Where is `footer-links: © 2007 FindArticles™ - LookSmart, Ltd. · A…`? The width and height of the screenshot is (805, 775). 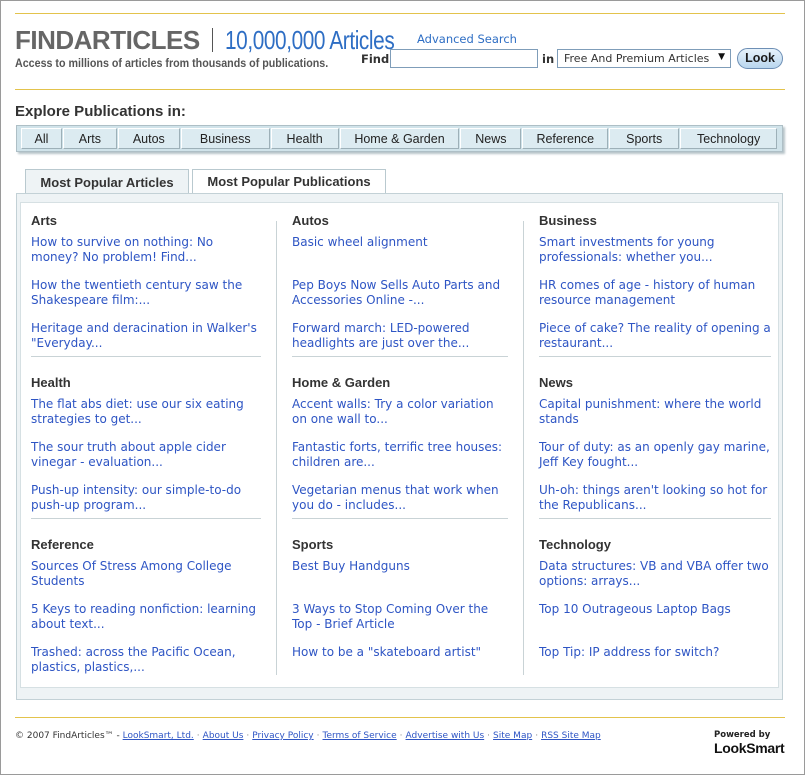
footer-links: © 2007 FindArticles™ - LookSmart, Ltd. · A… is located at coordinates (308, 736).